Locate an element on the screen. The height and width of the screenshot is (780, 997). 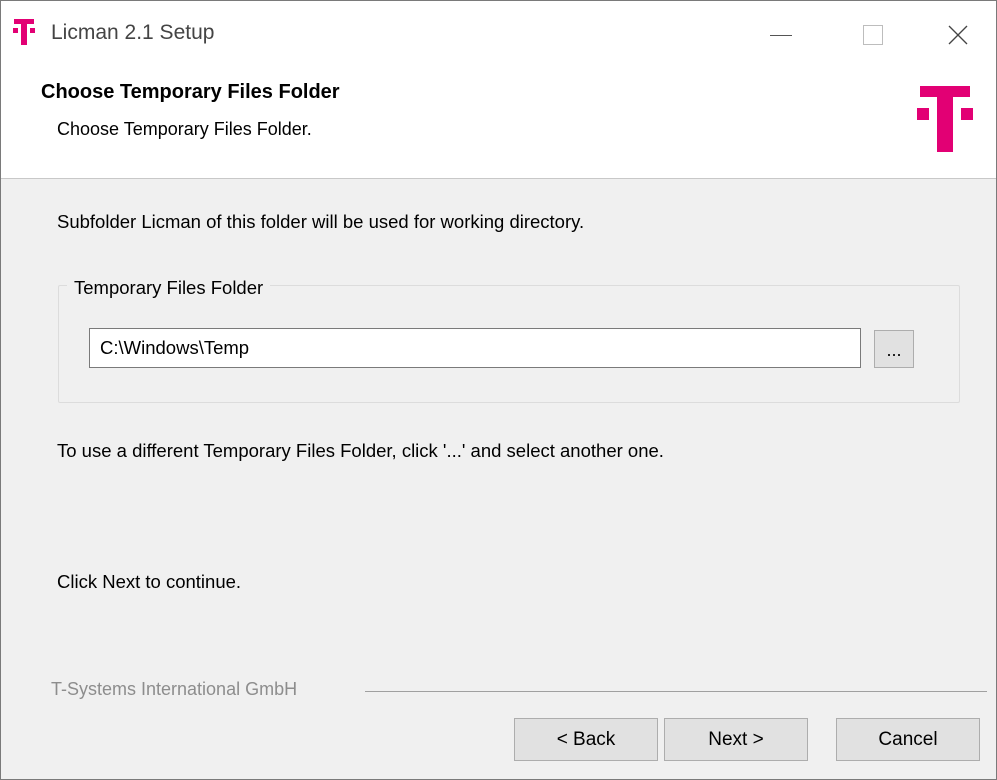
cancel-button: Cancel is located at coordinates (908, 739).